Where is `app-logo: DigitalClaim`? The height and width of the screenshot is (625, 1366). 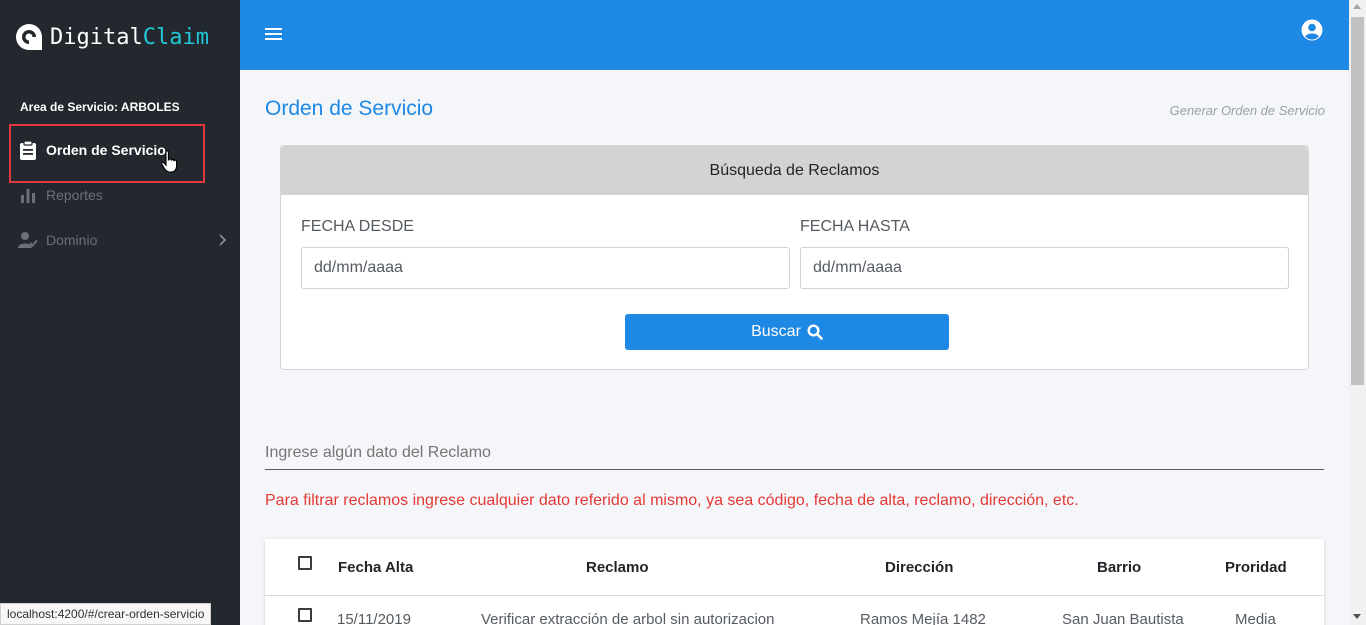 app-logo: DigitalClaim is located at coordinates (111, 37).